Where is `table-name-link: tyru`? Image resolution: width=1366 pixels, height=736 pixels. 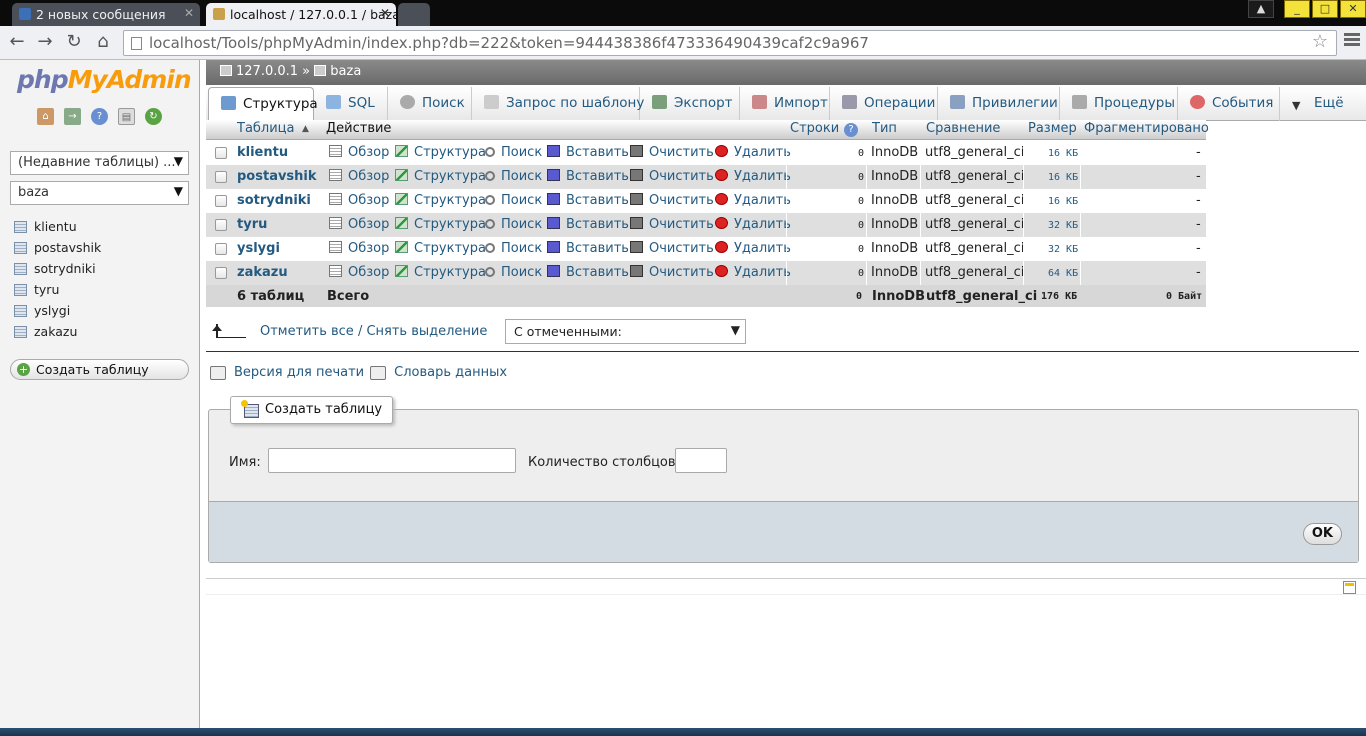 table-name-link: tyru is located at coordinates (252, 224).